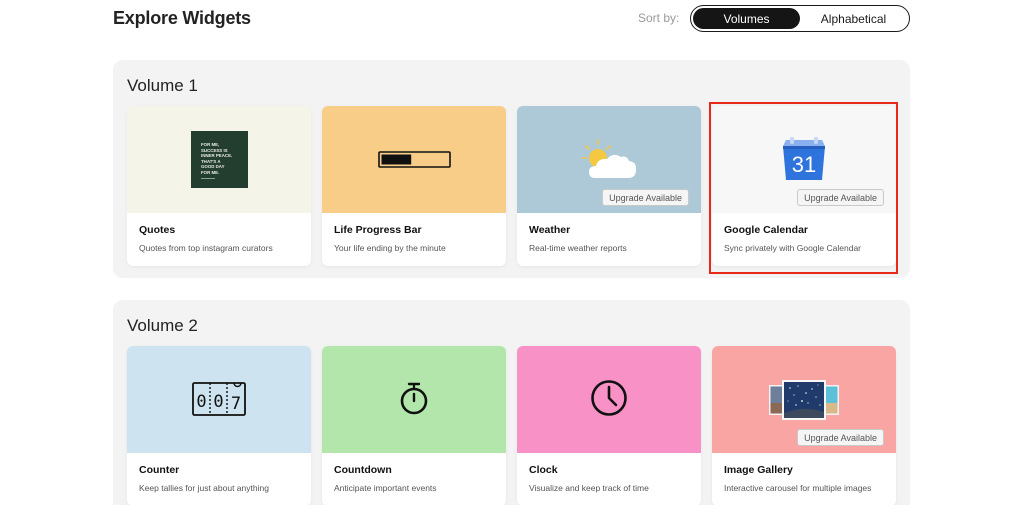 The height and width of the screenshot is (505, 1024). I want to click on sort-option-volumes: Volumes, so click(746, 18).